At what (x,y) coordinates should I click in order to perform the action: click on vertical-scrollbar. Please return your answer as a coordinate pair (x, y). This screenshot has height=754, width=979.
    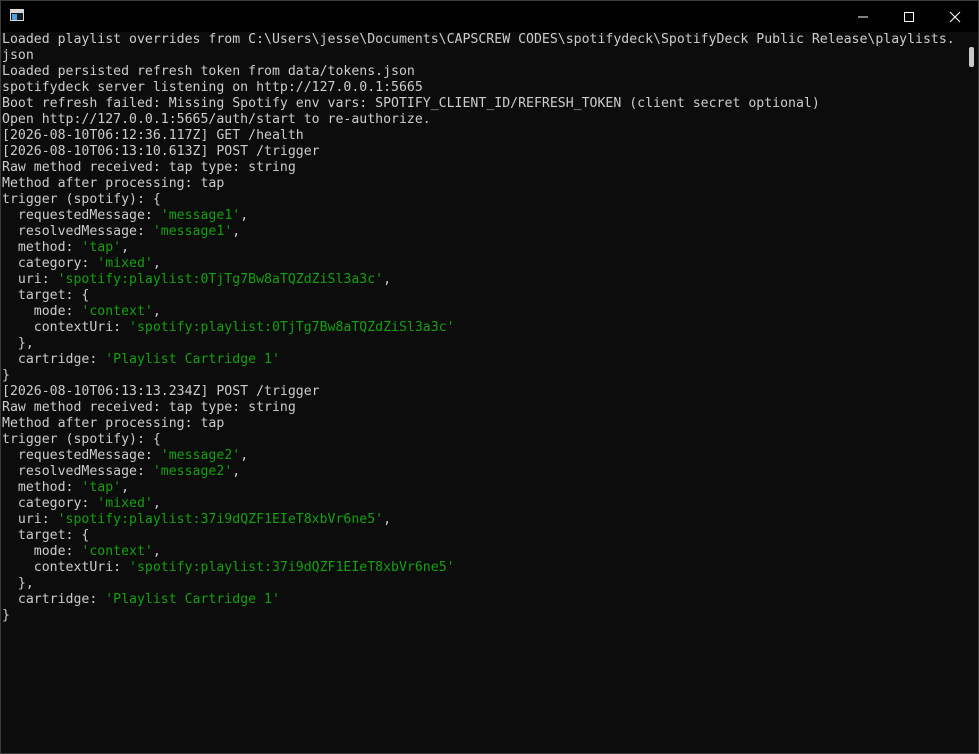
    Looking at the image, I should click on (972, 392).